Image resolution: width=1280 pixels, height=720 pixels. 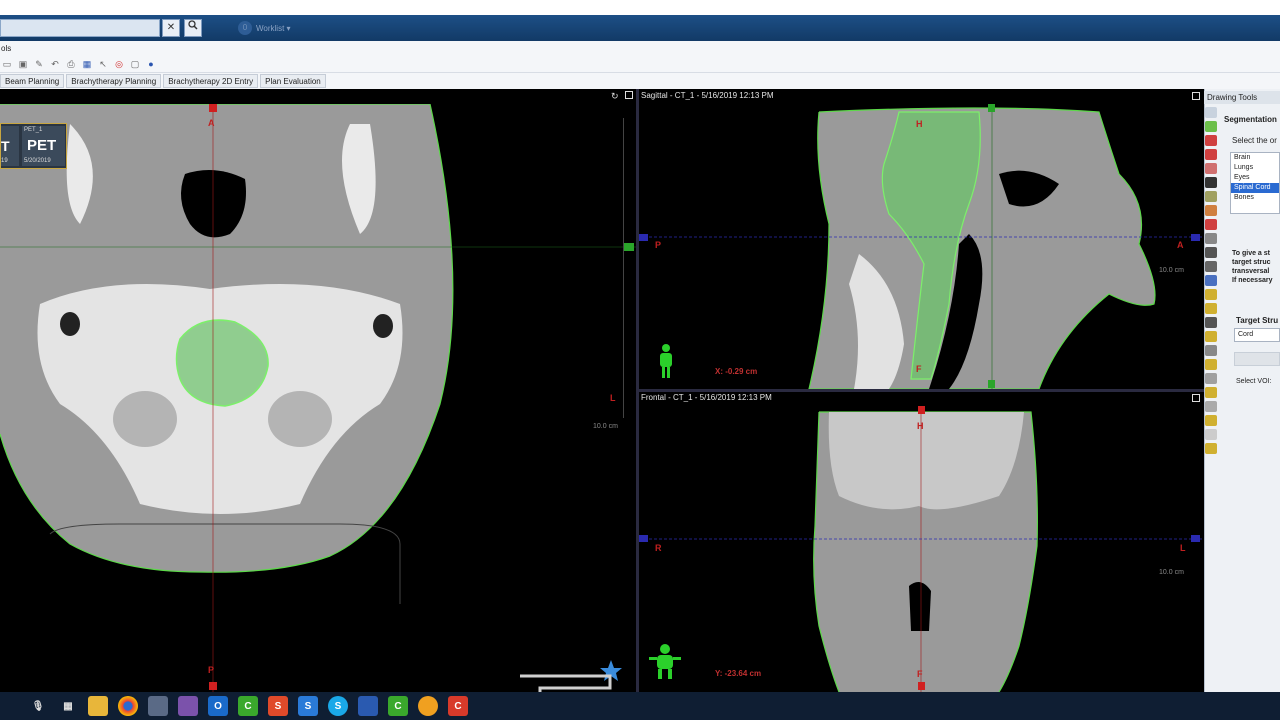 What do you see at coordinates (1255, 168) in the screenshot?
I see `organ-lungs: Lungs` at bounding box center [1255, 168].